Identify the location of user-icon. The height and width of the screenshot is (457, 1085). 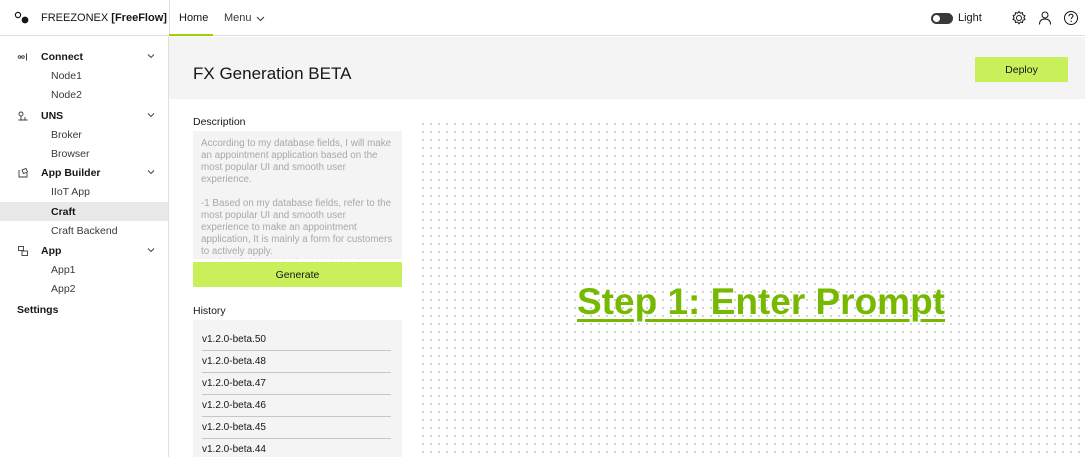
(1045, 18).